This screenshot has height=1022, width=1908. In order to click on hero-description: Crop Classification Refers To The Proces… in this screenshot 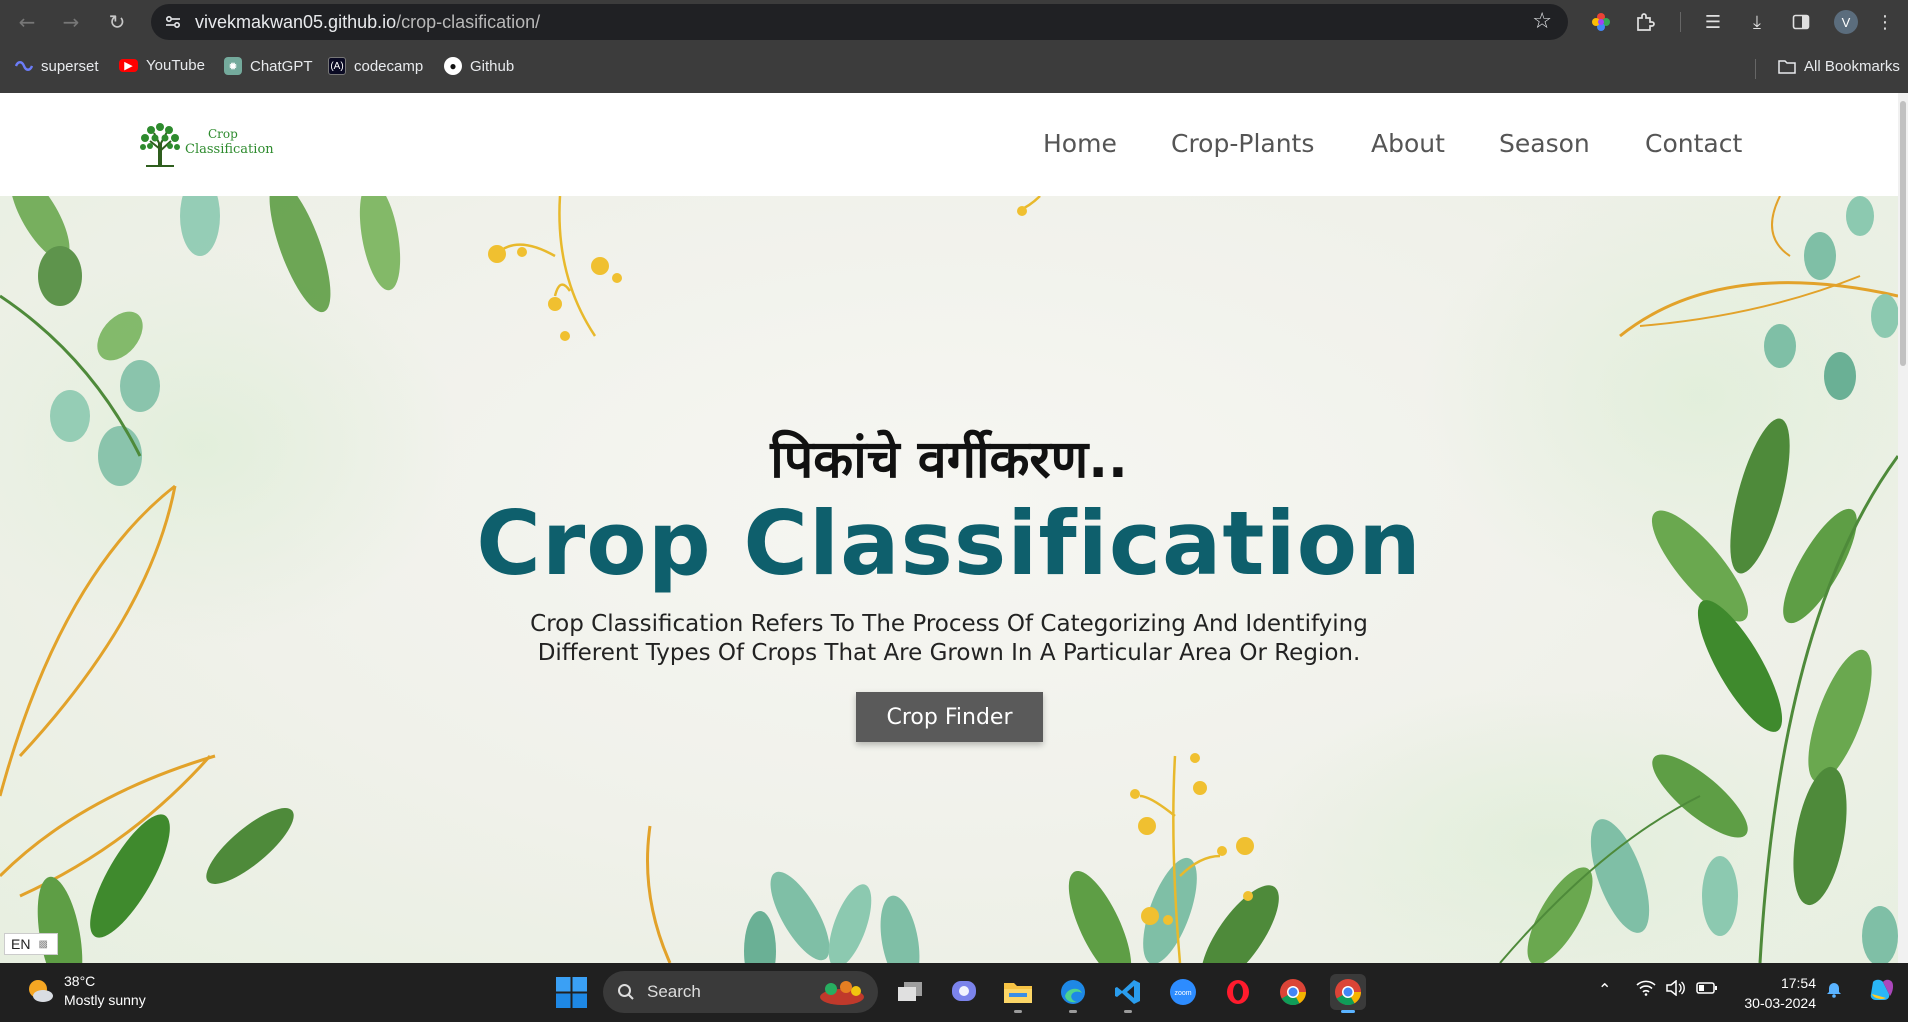, I will do `click(949, 639)`.